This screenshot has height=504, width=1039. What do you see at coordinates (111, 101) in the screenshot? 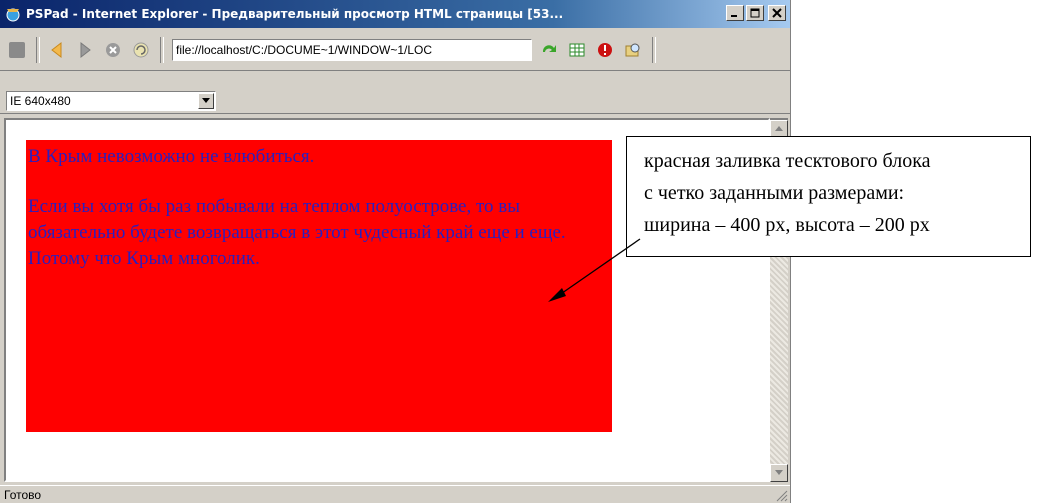
I see `preview-size-select: IE 640x480` at bounding box center [111, 101].